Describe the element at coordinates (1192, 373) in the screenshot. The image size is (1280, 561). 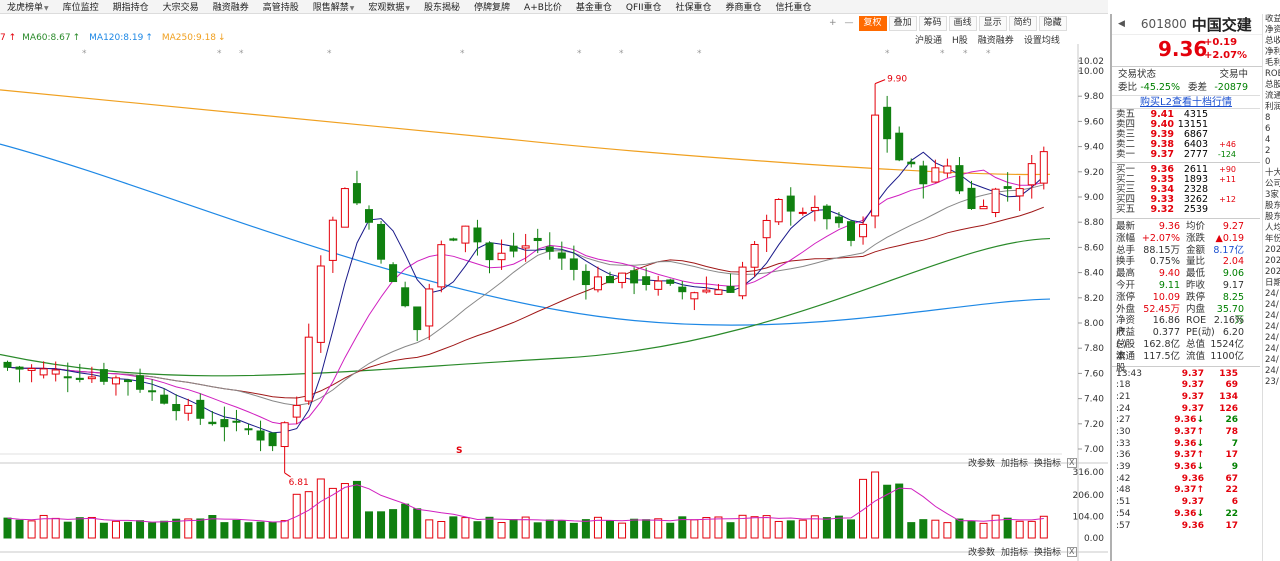
I see `tick-price-value: 9.37` at that location.